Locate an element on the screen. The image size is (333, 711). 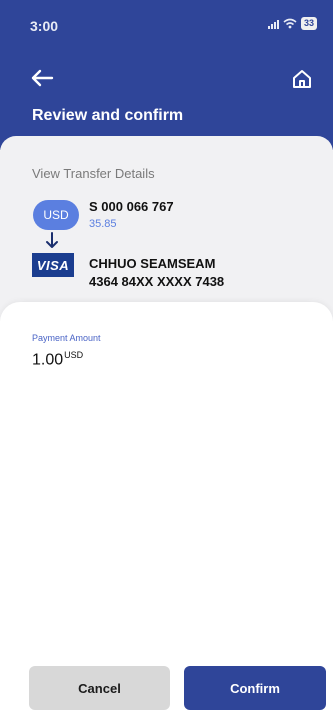
wifi-icon is located at coordinates (290, 23).